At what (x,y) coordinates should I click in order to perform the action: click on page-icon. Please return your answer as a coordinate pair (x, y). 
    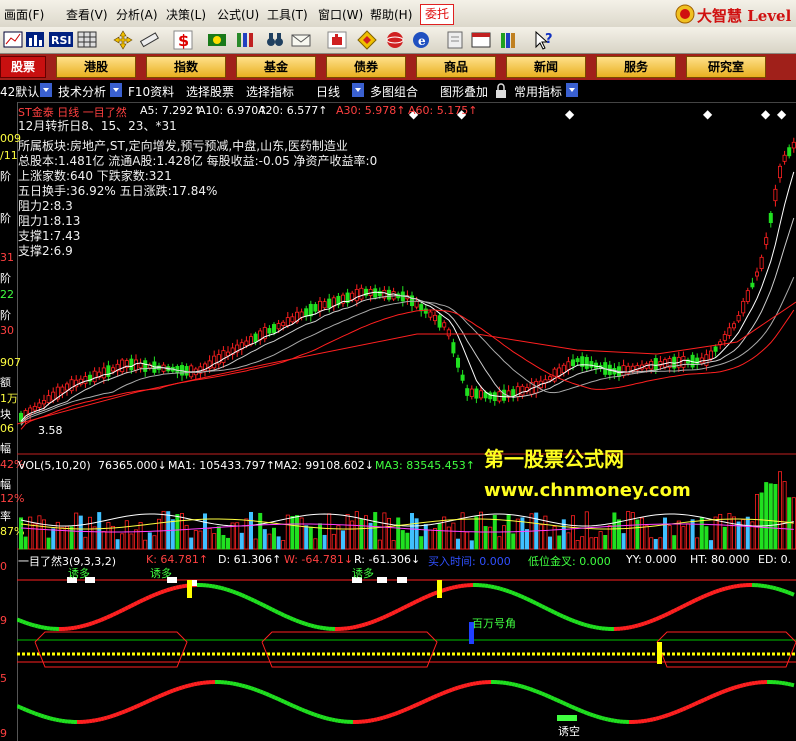
    Looking at the image, I should click on (455, 39).